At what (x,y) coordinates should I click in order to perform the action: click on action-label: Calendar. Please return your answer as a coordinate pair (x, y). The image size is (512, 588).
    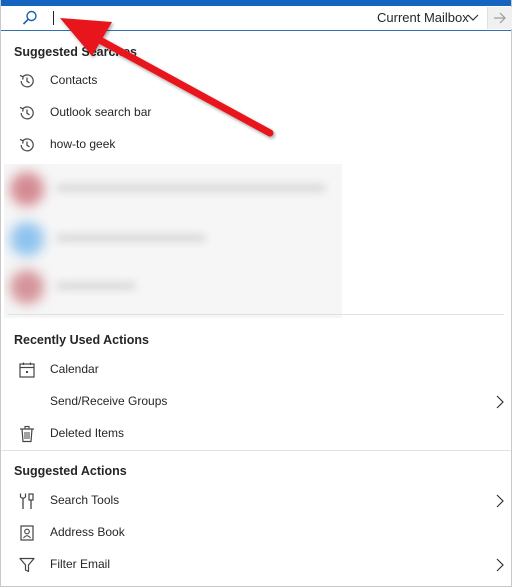
    Looking at the image, I should click on (74, 369).